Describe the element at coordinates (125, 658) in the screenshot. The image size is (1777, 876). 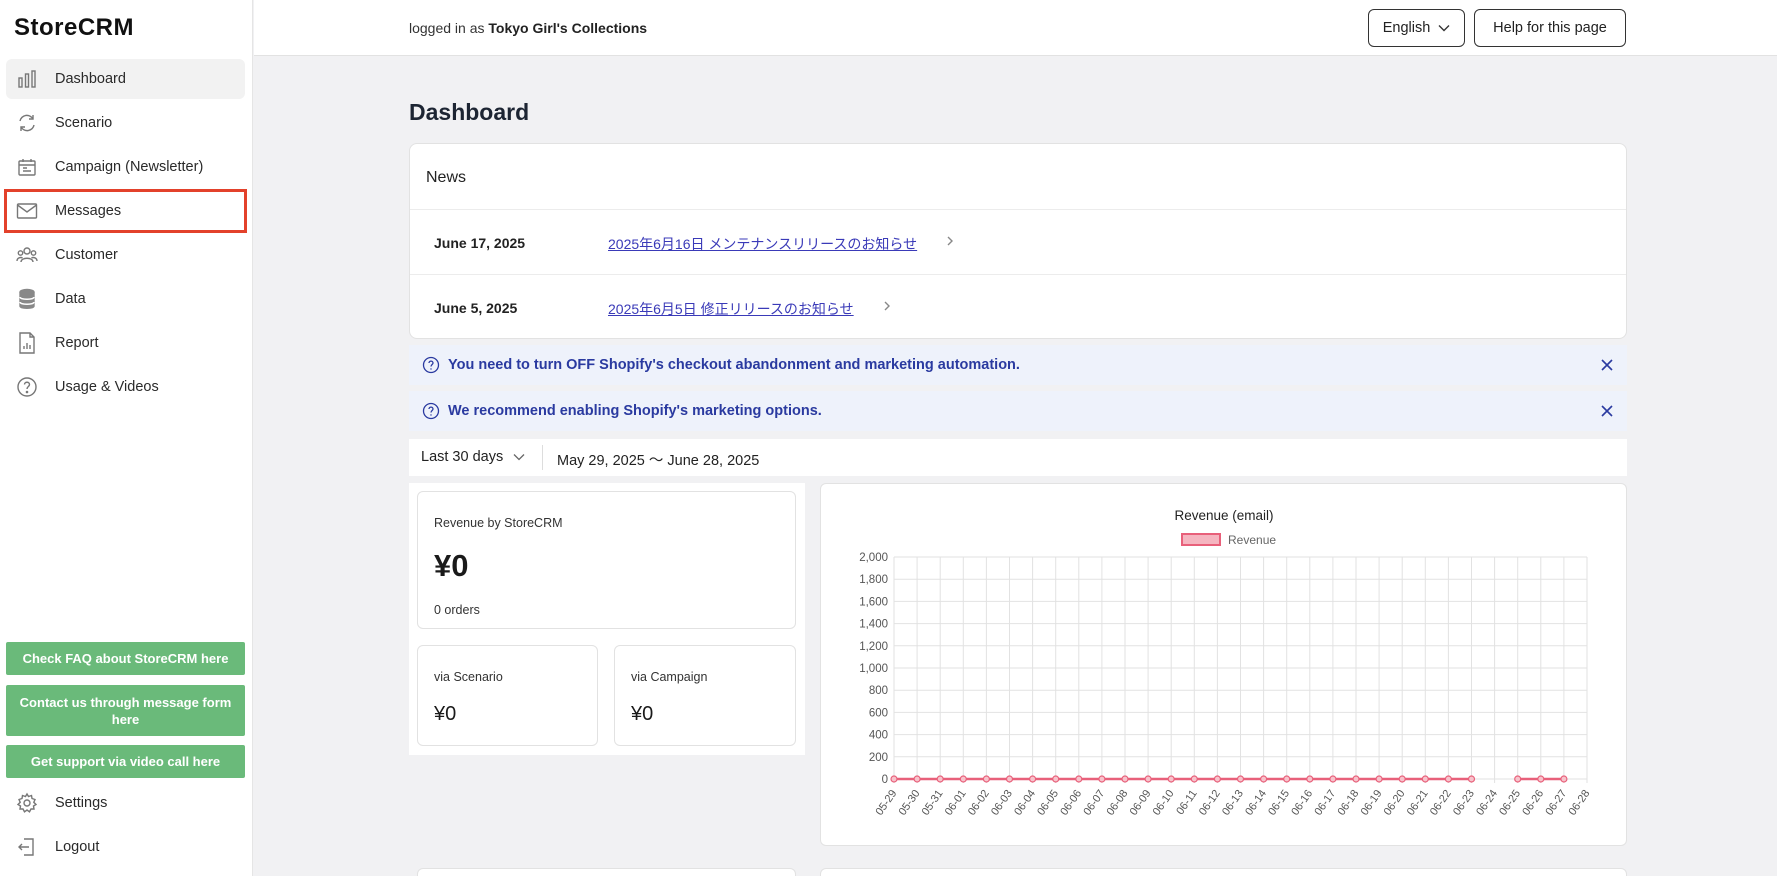
I see `faq-button: Check FAQ about StoreCRM here` at that location.